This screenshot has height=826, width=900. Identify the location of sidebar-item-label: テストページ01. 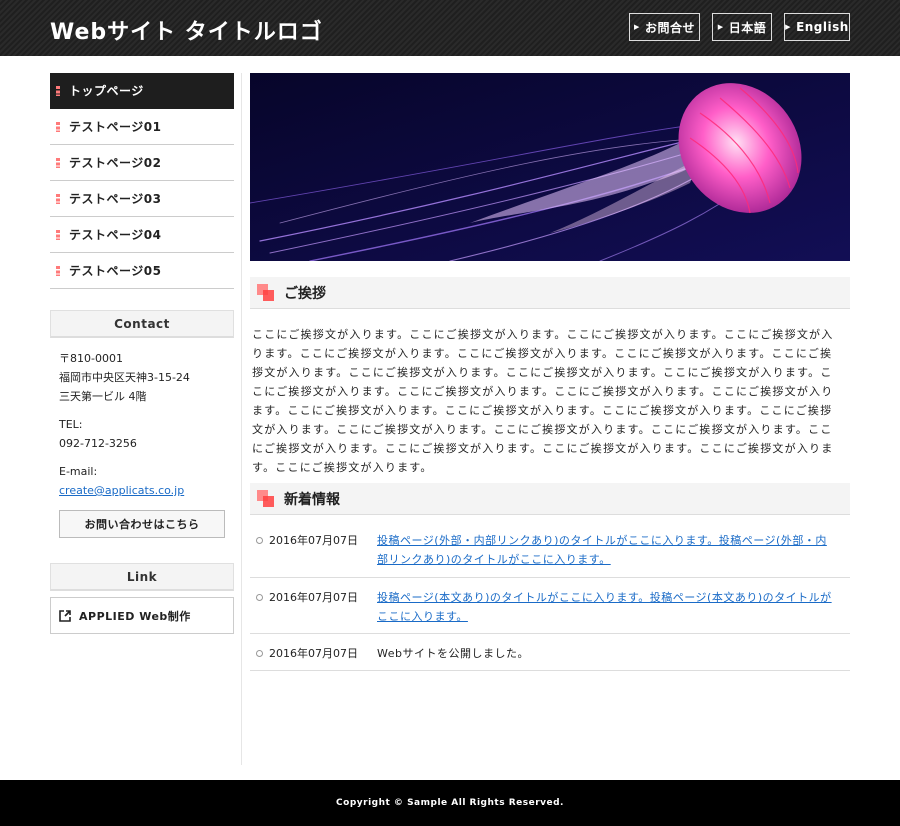
(115, 127).